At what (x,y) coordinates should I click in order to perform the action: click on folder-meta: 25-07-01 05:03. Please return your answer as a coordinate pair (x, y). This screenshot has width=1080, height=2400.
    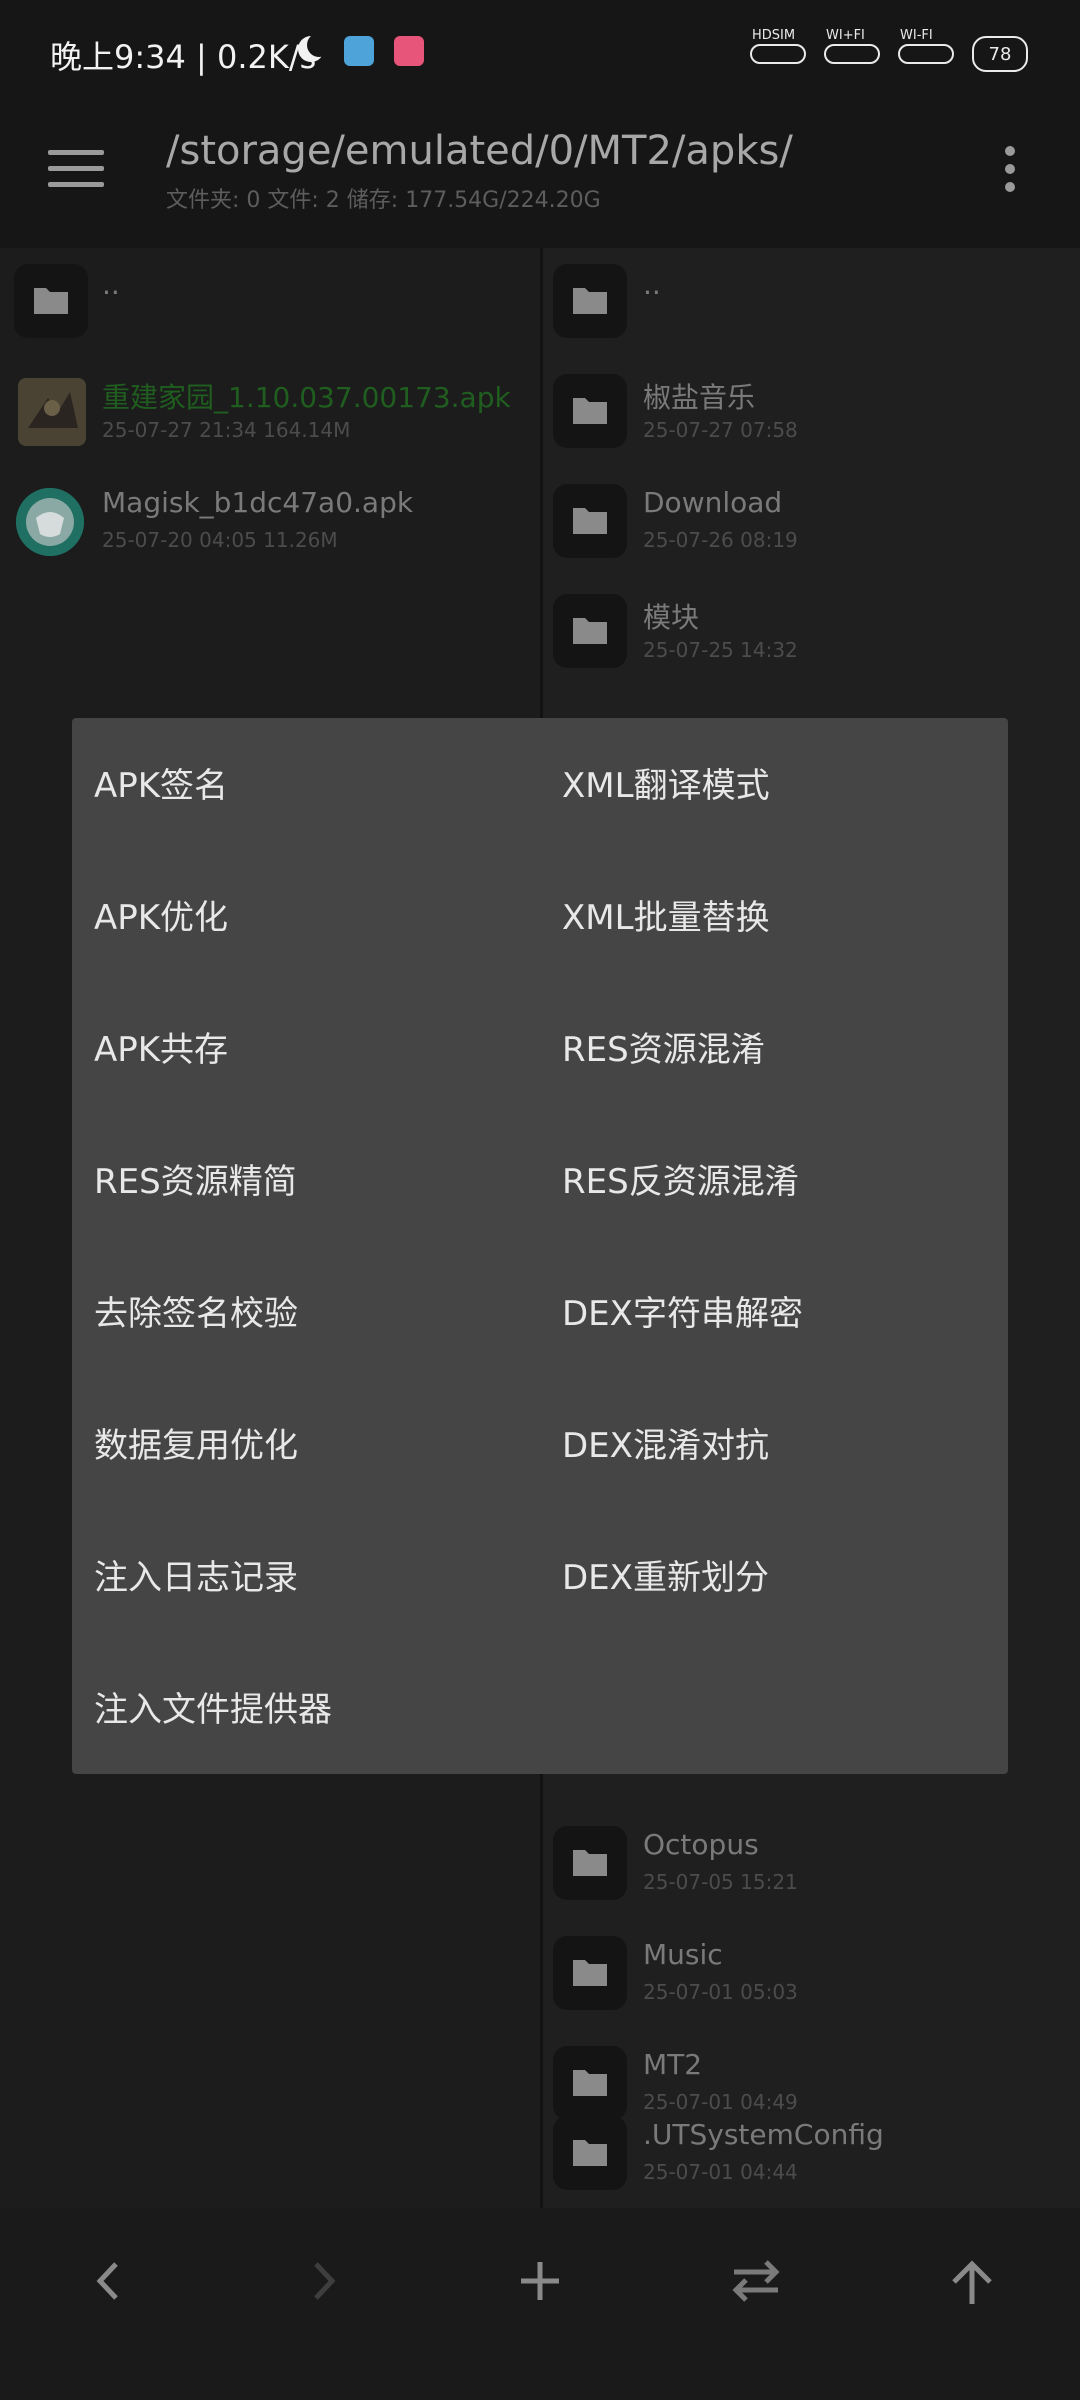
    Looking at the image, I should click on (720, 1992).